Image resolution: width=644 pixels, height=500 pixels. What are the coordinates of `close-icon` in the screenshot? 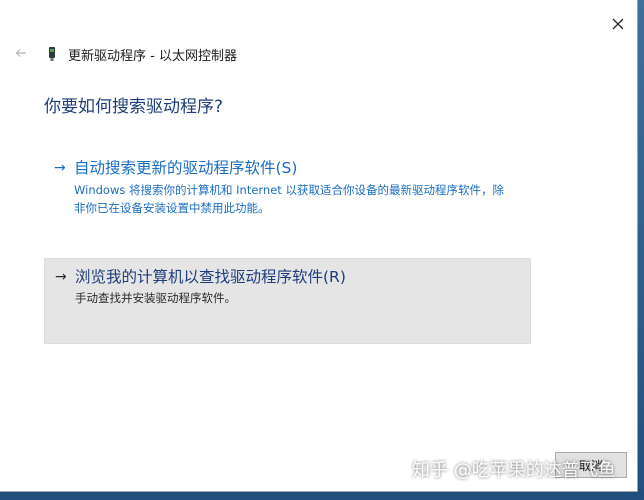 It's located at (618, 24).